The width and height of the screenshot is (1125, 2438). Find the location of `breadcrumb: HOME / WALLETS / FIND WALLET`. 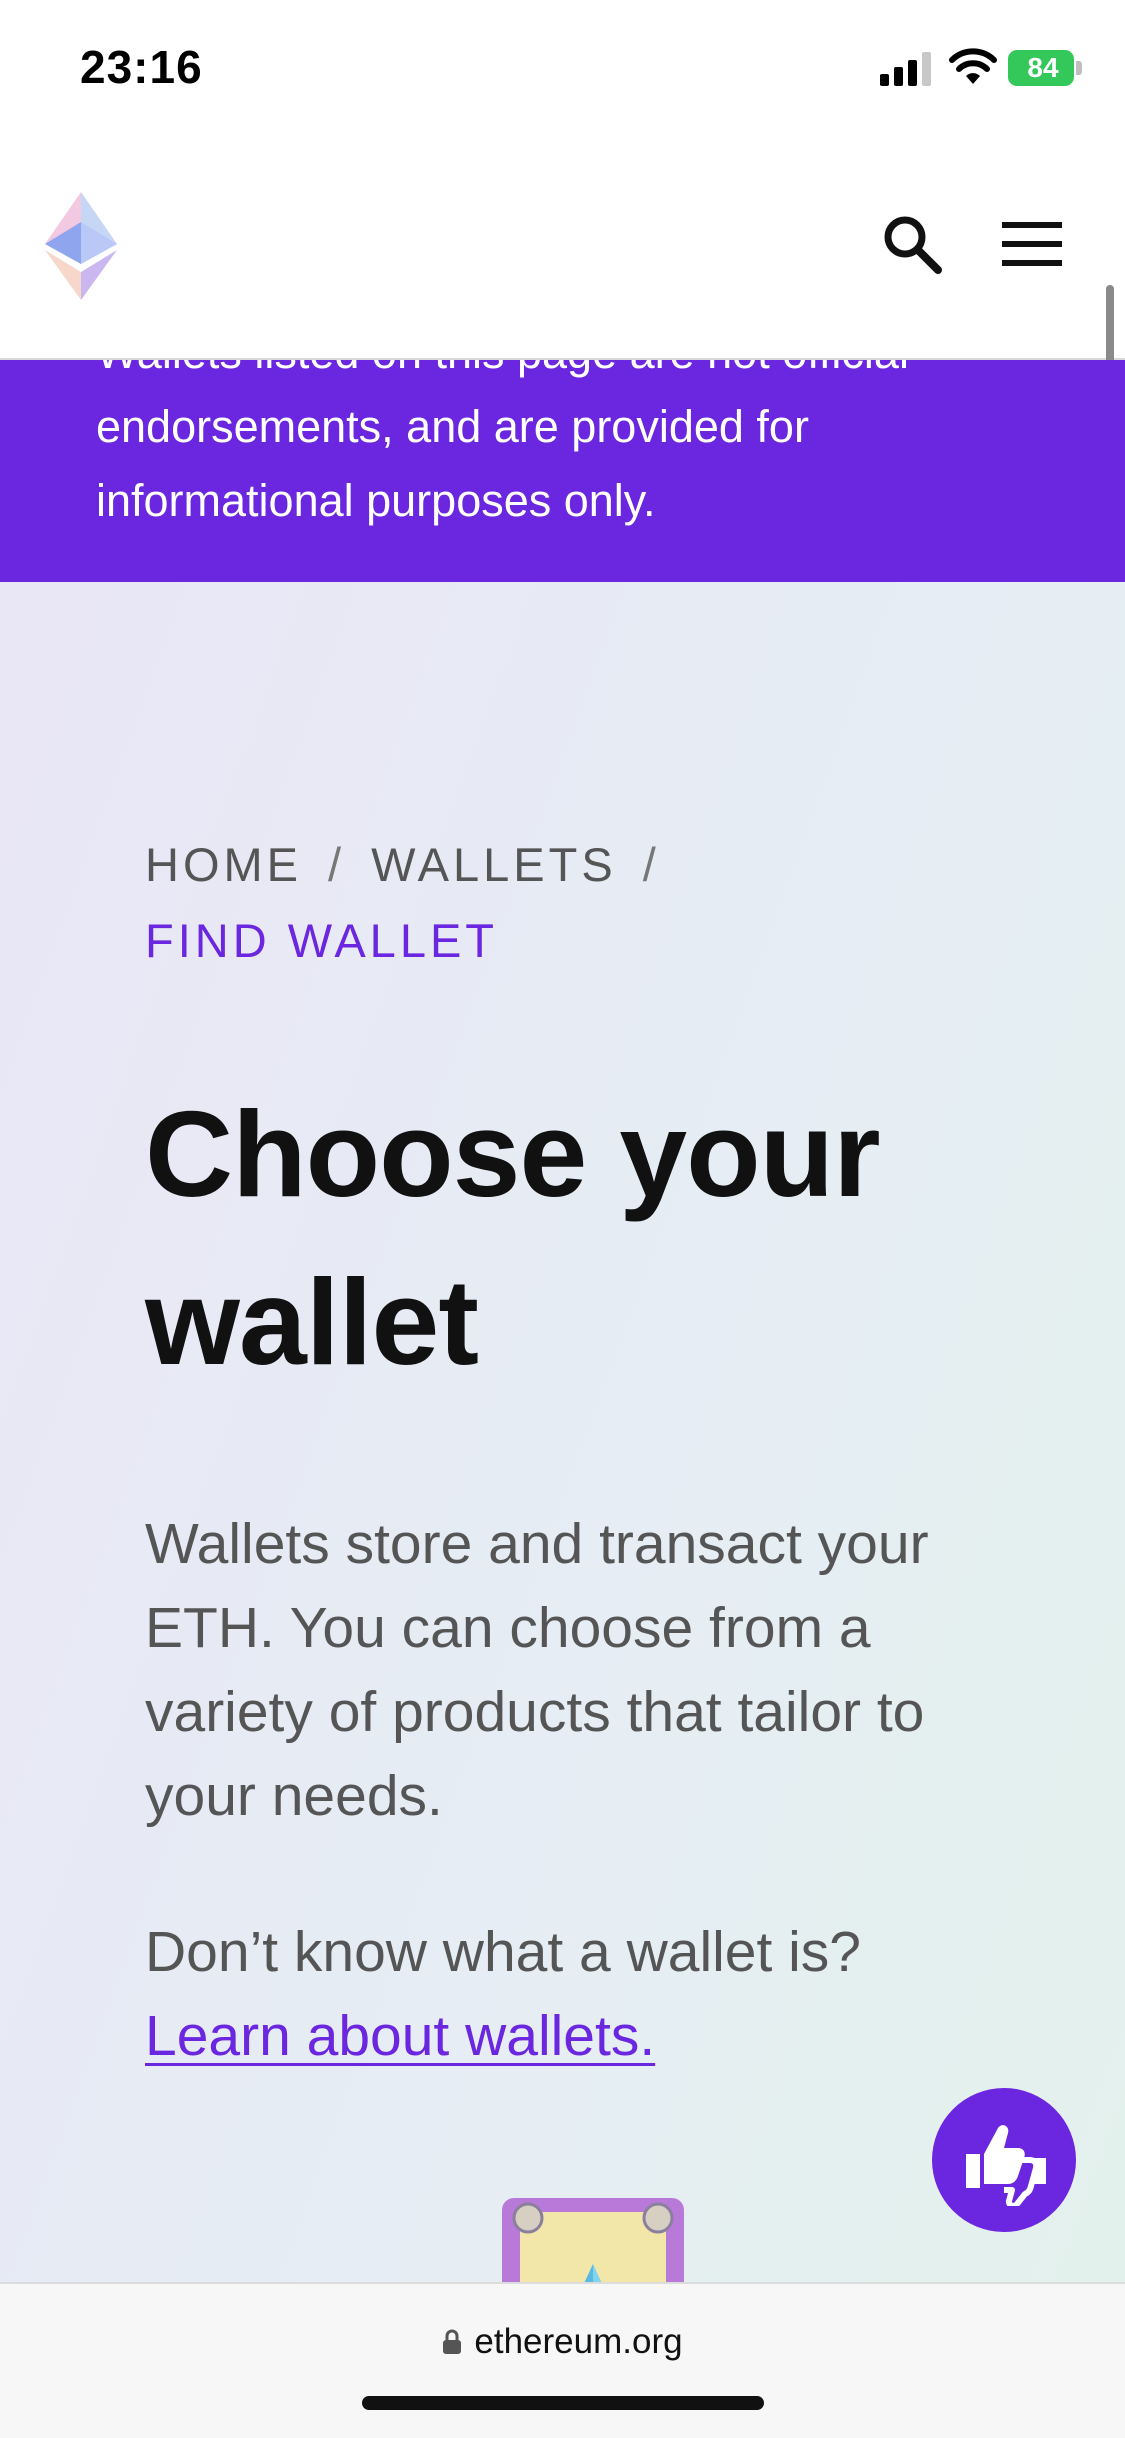

breadcrumb: HOME / WALLETS / FIND WALLET is located at coordinates (495, 903).